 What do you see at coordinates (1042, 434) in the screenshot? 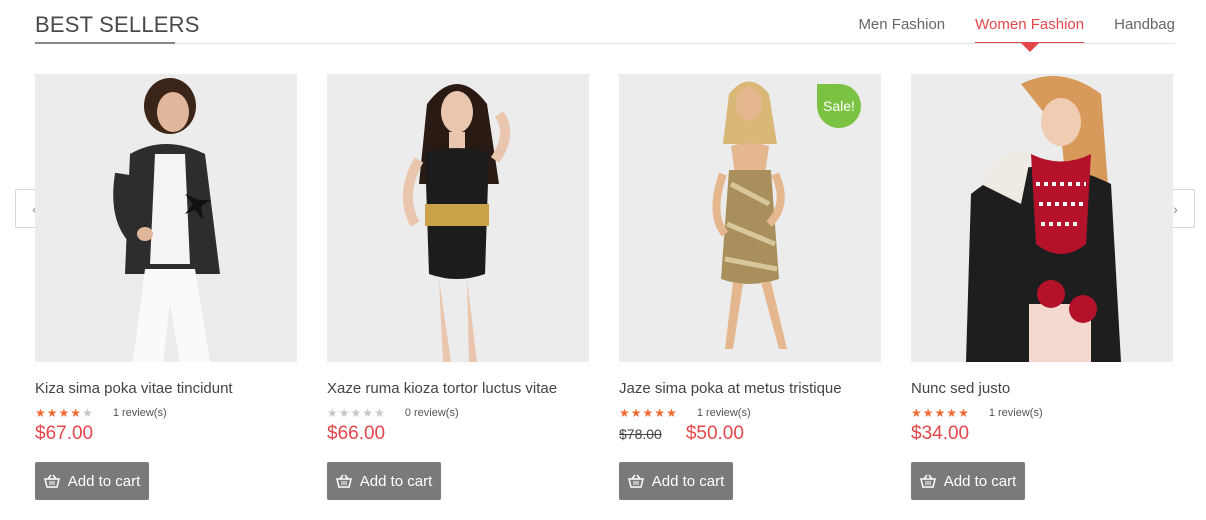
I see `price-row: $34.00` at bounding box center [1042, 434].